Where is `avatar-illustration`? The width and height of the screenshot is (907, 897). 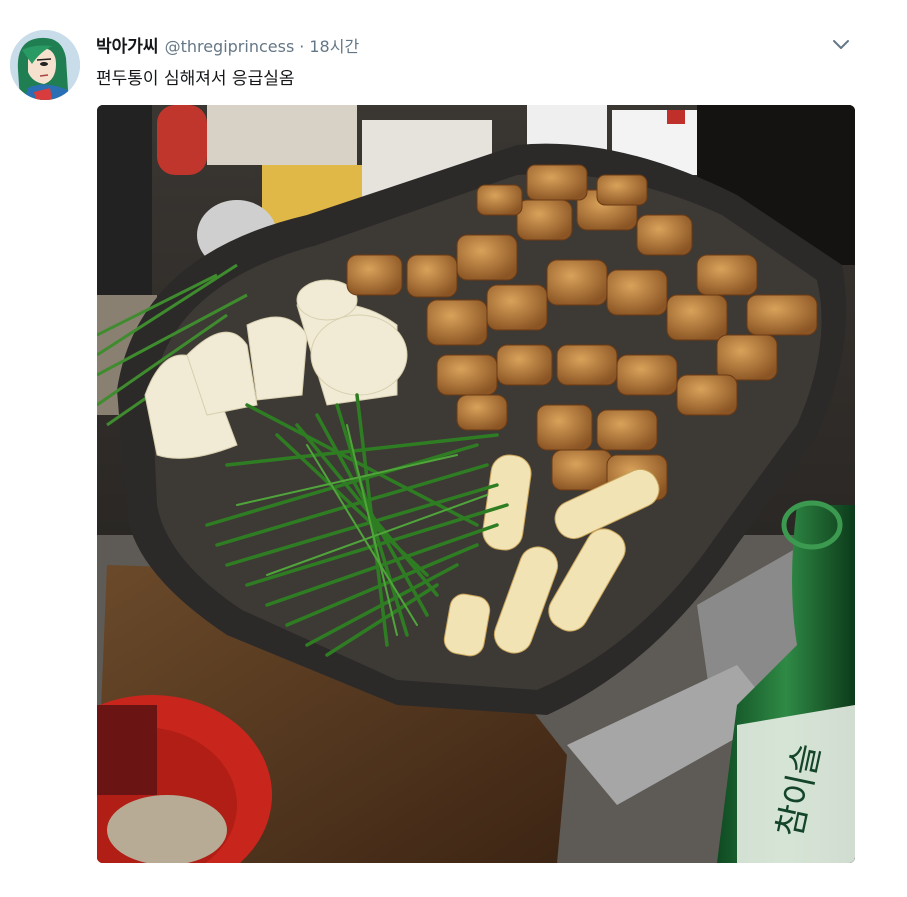 avatar-illustration is located at coordinates (45, 65).